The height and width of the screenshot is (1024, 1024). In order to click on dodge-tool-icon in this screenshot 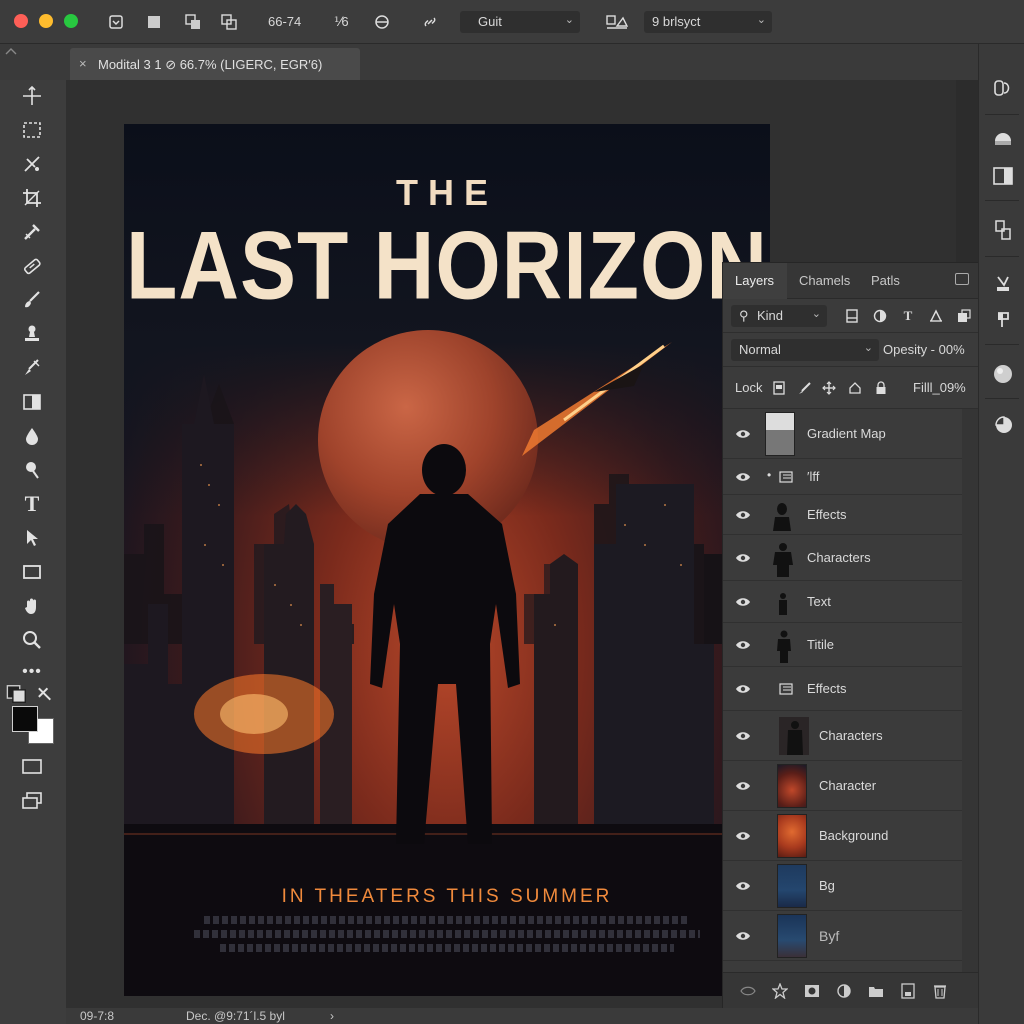, I will do `click(32, 470)`.